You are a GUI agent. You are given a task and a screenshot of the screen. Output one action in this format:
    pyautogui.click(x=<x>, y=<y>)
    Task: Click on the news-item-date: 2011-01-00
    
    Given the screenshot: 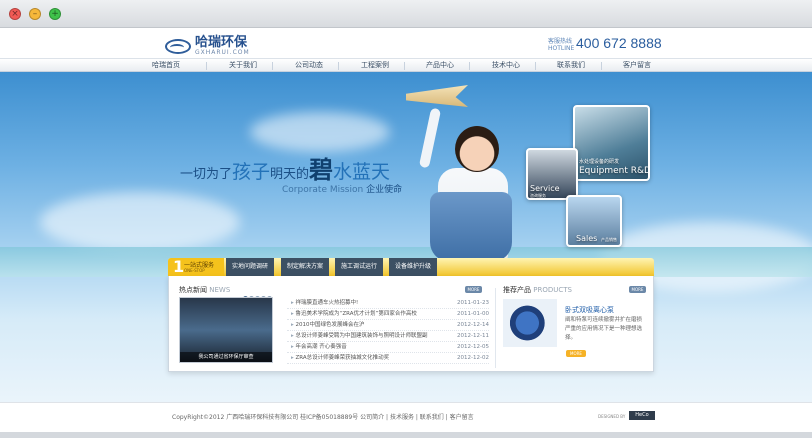 What is the action you would take?
    pyautogui.click(x=473, y=314)
    